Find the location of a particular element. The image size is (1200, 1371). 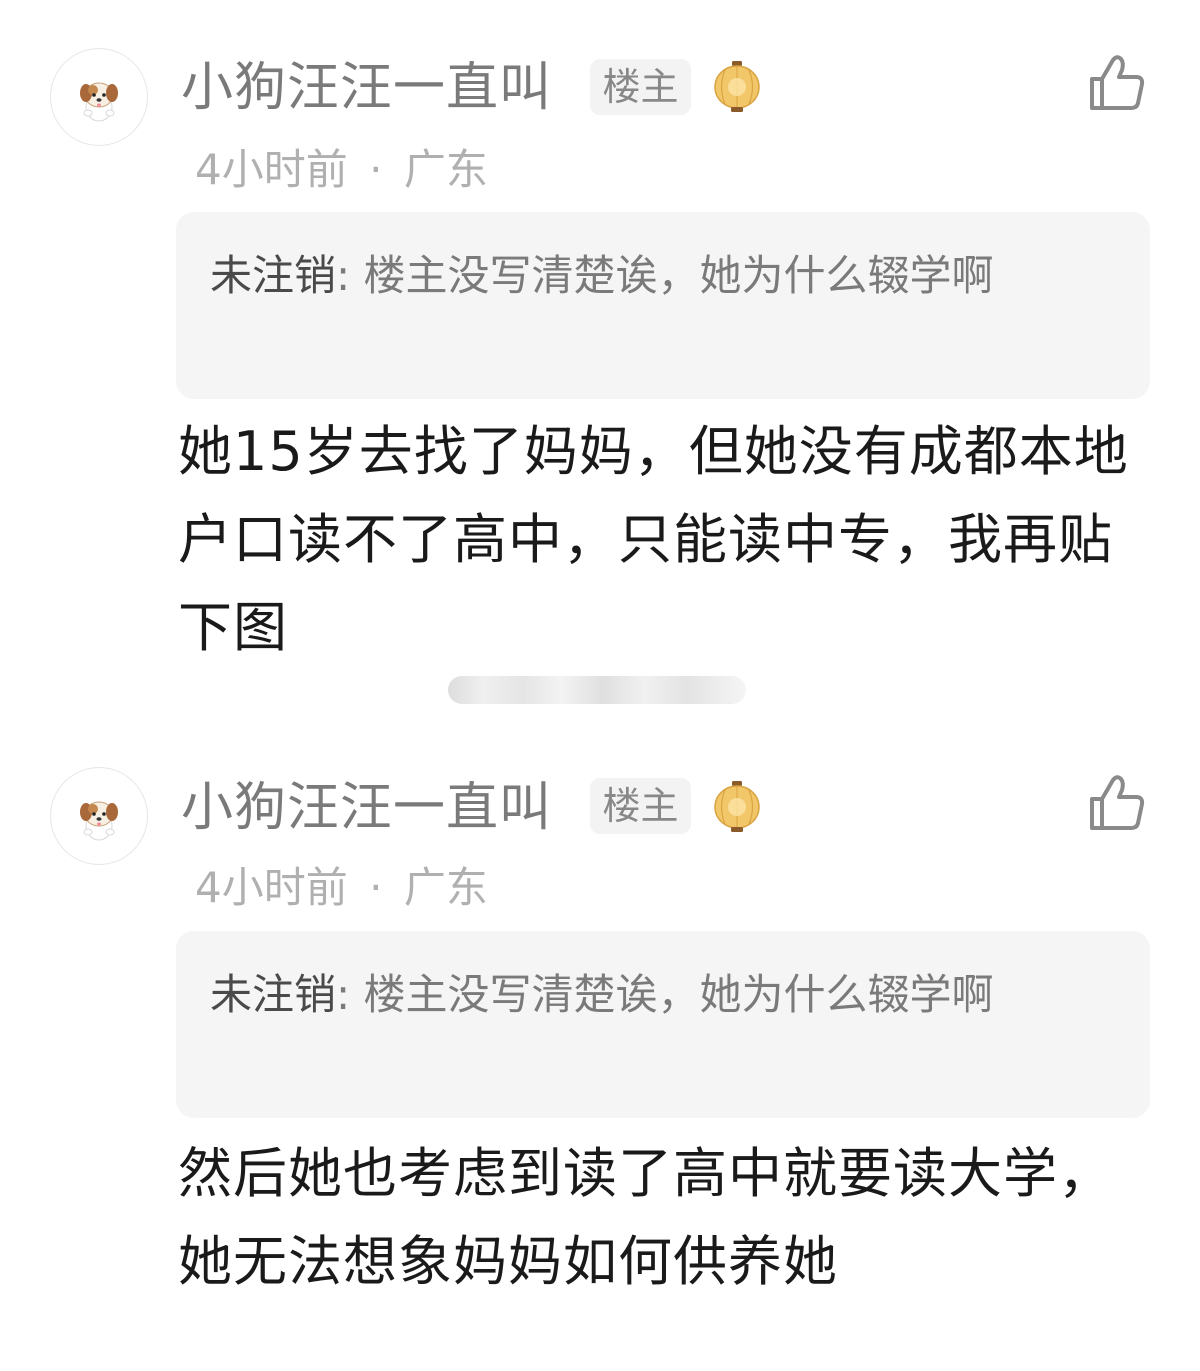

reply-text: 她15岁去找了妈妈，但她没有成都本地户口读不了高中，只能读中专，我再贴下图 is located at coordinates (653, 539).